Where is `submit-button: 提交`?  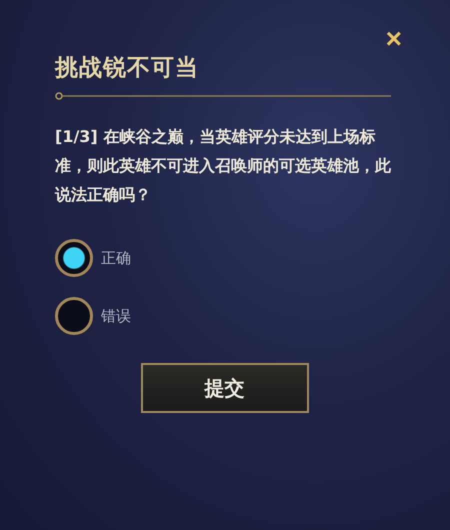
submit-button: 提交 is located at coordinates (224, 388).